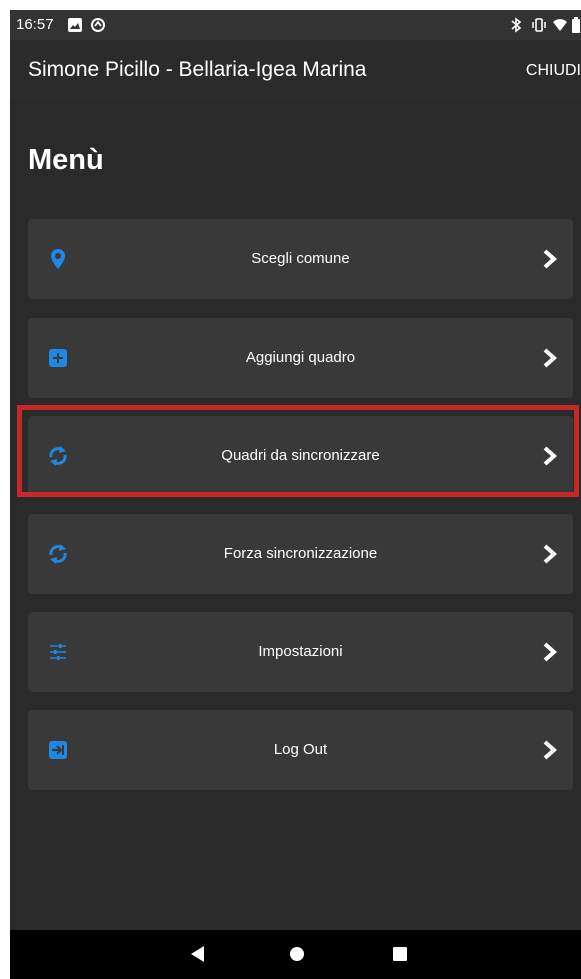 The width and height of the screenshot is (581, 979). I want to click on bluetooth-icon, so click(516, 25).